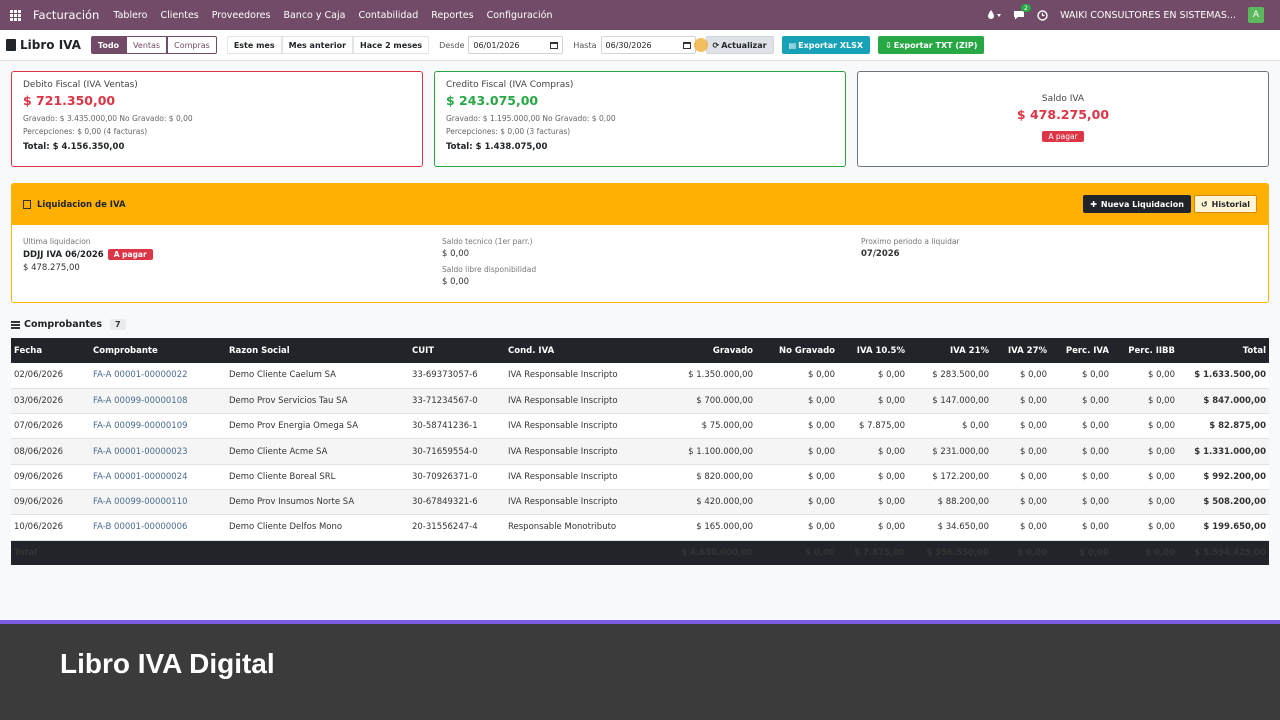  What do you see at coordinates (1032, 552) in the screenshot?
I see `total-cell: $ 0,00` at bounding box center [1032, 552].